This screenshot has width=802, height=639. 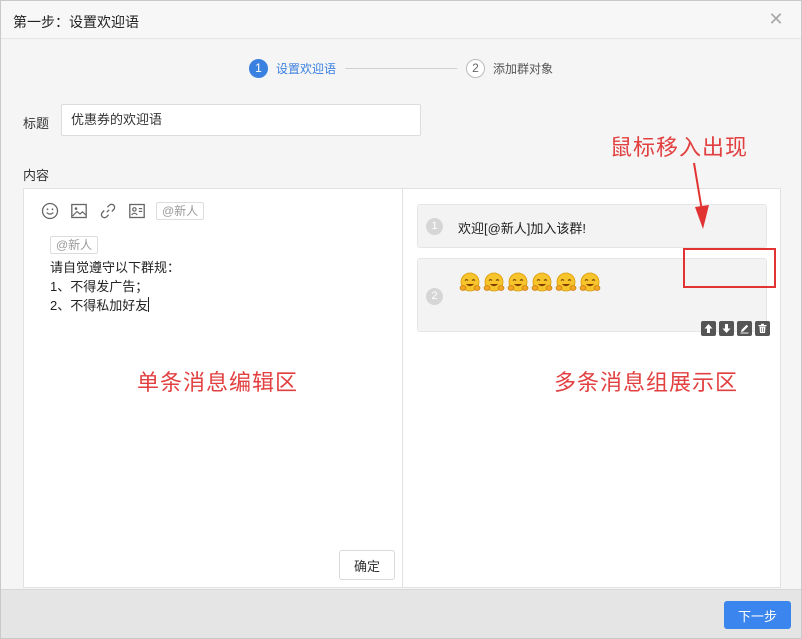 I want to click on step-connector, so click(x=401, y=68).